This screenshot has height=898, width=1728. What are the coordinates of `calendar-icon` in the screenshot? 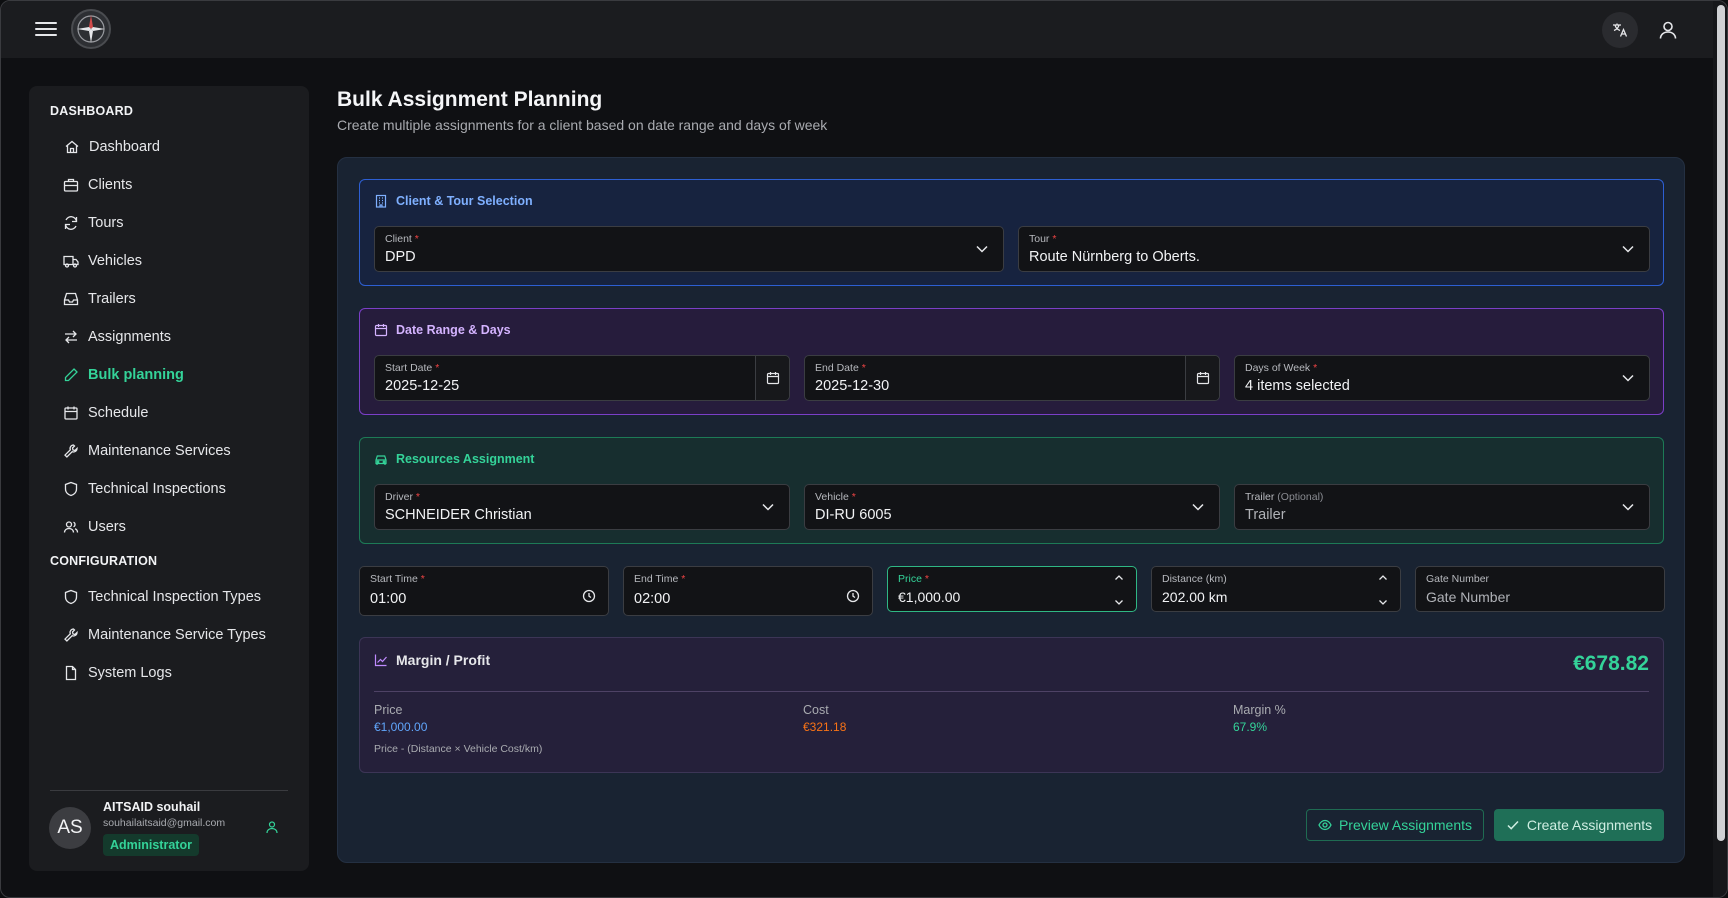 It's located at (772, 378).